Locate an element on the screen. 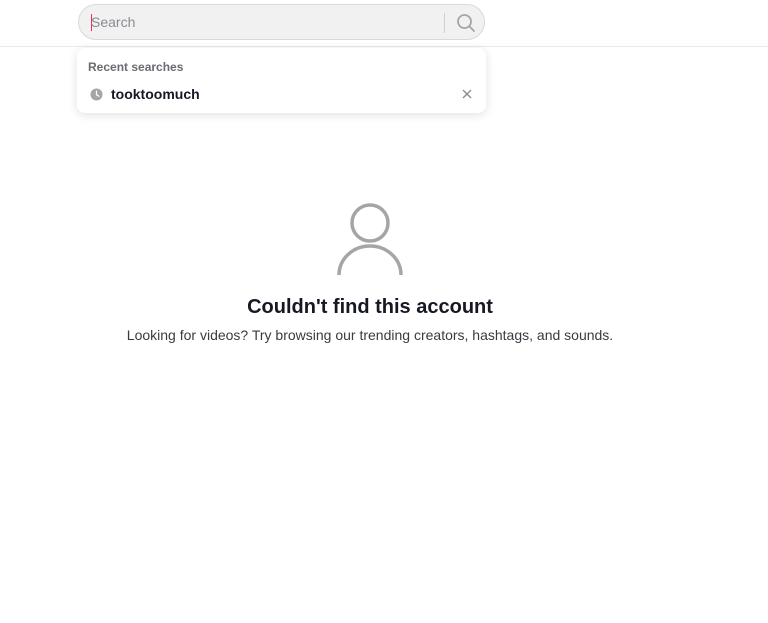 The height and width of the screenshot is (623, 768). empty-state-title: Couldn't find this account is located at coordinates (370, 307).